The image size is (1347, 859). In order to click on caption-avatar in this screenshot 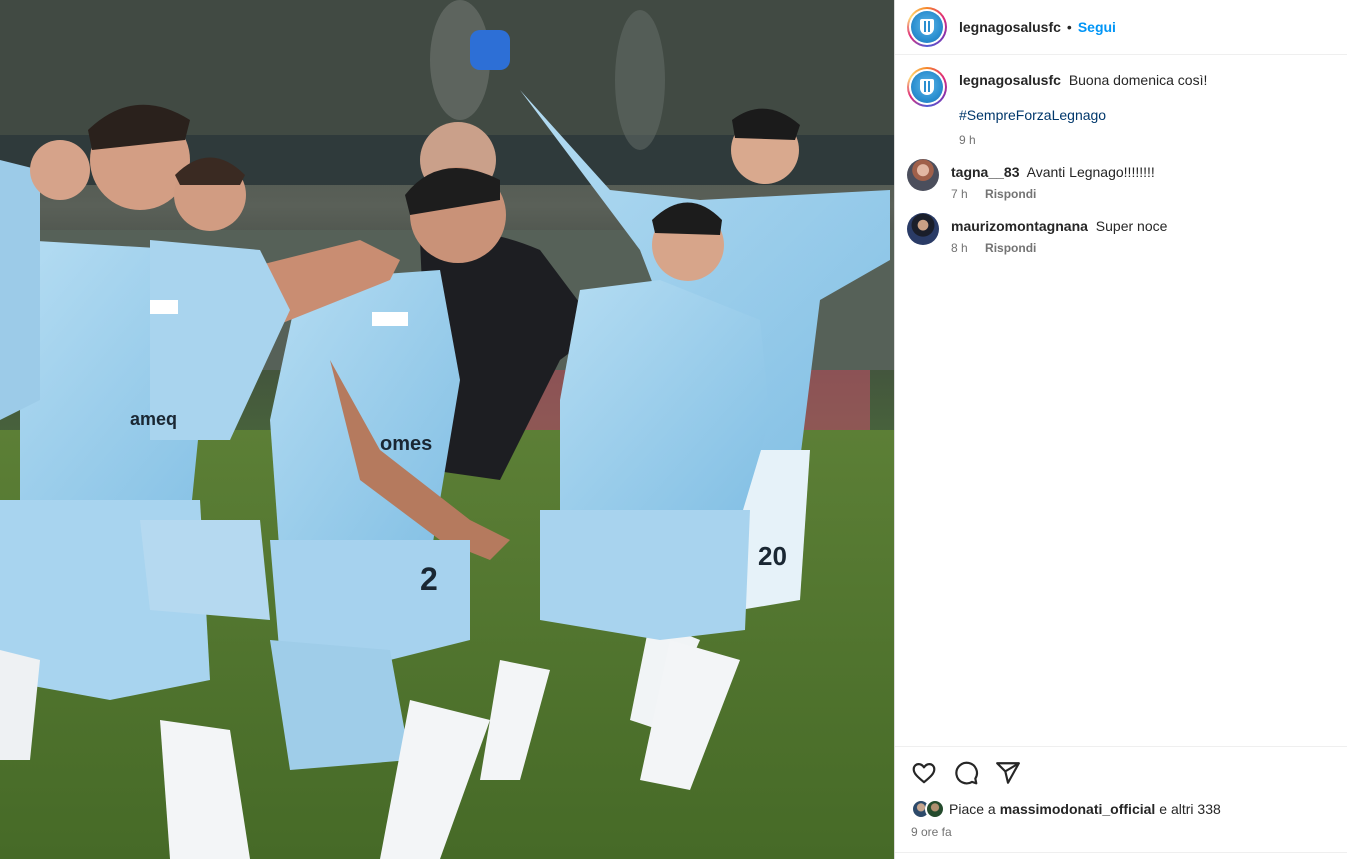, I will do `click(927, 87)`.